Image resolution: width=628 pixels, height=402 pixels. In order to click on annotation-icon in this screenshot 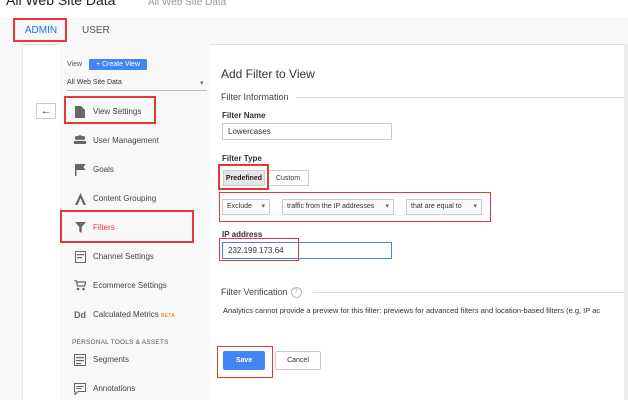, I will do `click(80, 389)`.